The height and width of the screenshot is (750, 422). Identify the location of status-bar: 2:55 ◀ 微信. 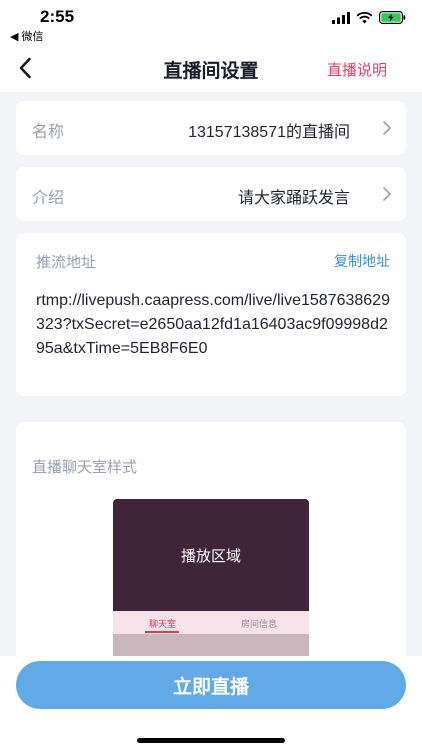
(211, 22).